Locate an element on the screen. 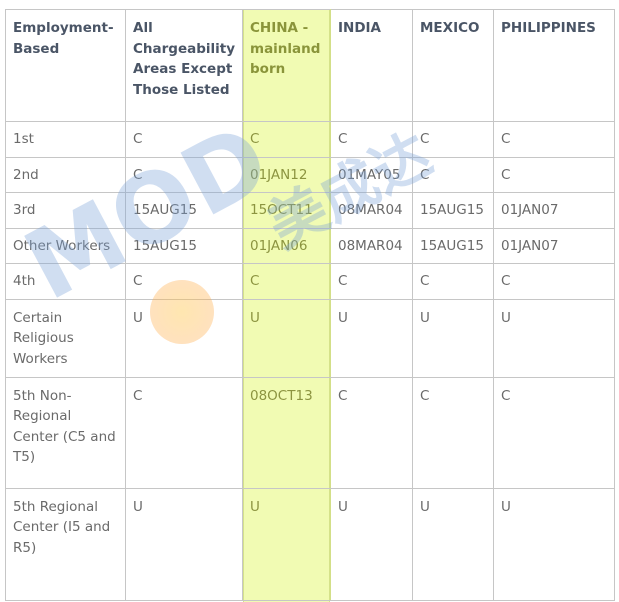 The image size is (619, 602). cell-india: 01MAY05 is located at coordinates (371, 174).